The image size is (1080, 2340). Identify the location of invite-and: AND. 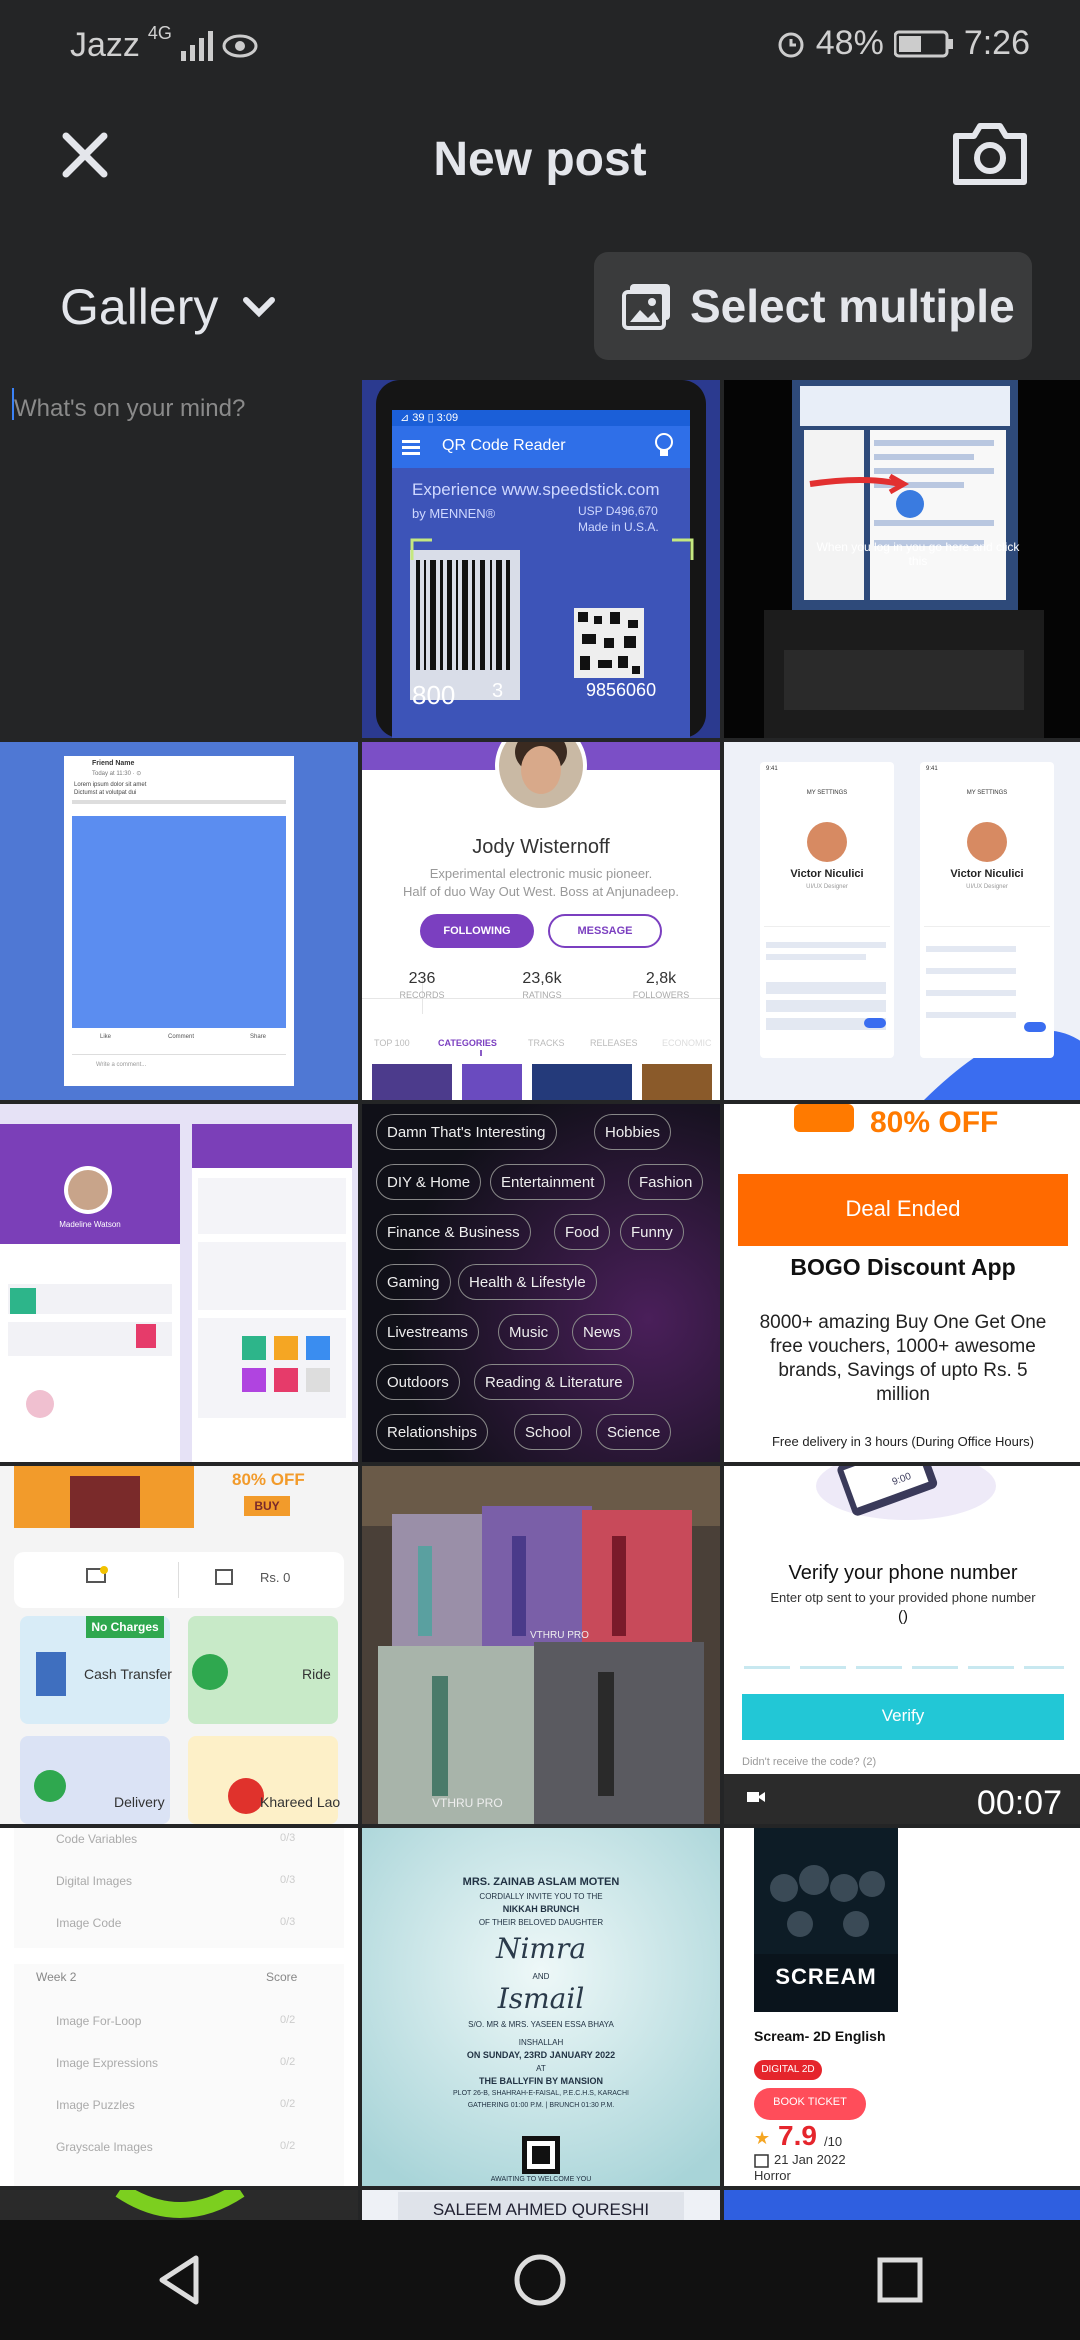
(541, 1976).